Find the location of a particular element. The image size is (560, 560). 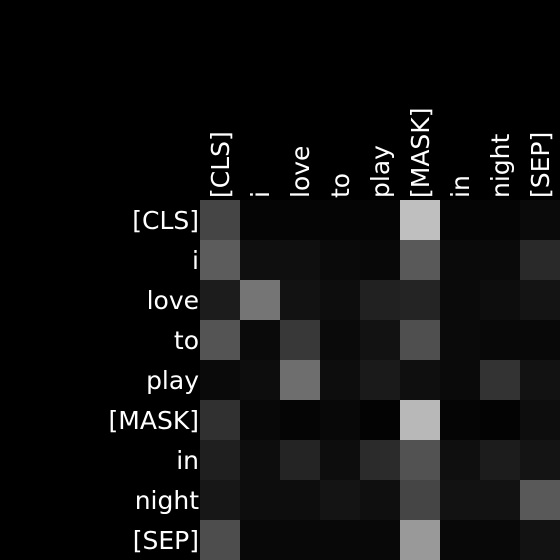

heatmap-cell-r2-c3 is located at coordinates (340, 300).